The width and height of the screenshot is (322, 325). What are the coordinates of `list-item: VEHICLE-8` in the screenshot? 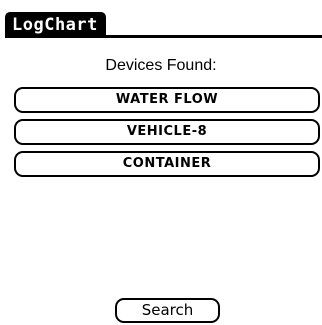 It's located at (167, 132).